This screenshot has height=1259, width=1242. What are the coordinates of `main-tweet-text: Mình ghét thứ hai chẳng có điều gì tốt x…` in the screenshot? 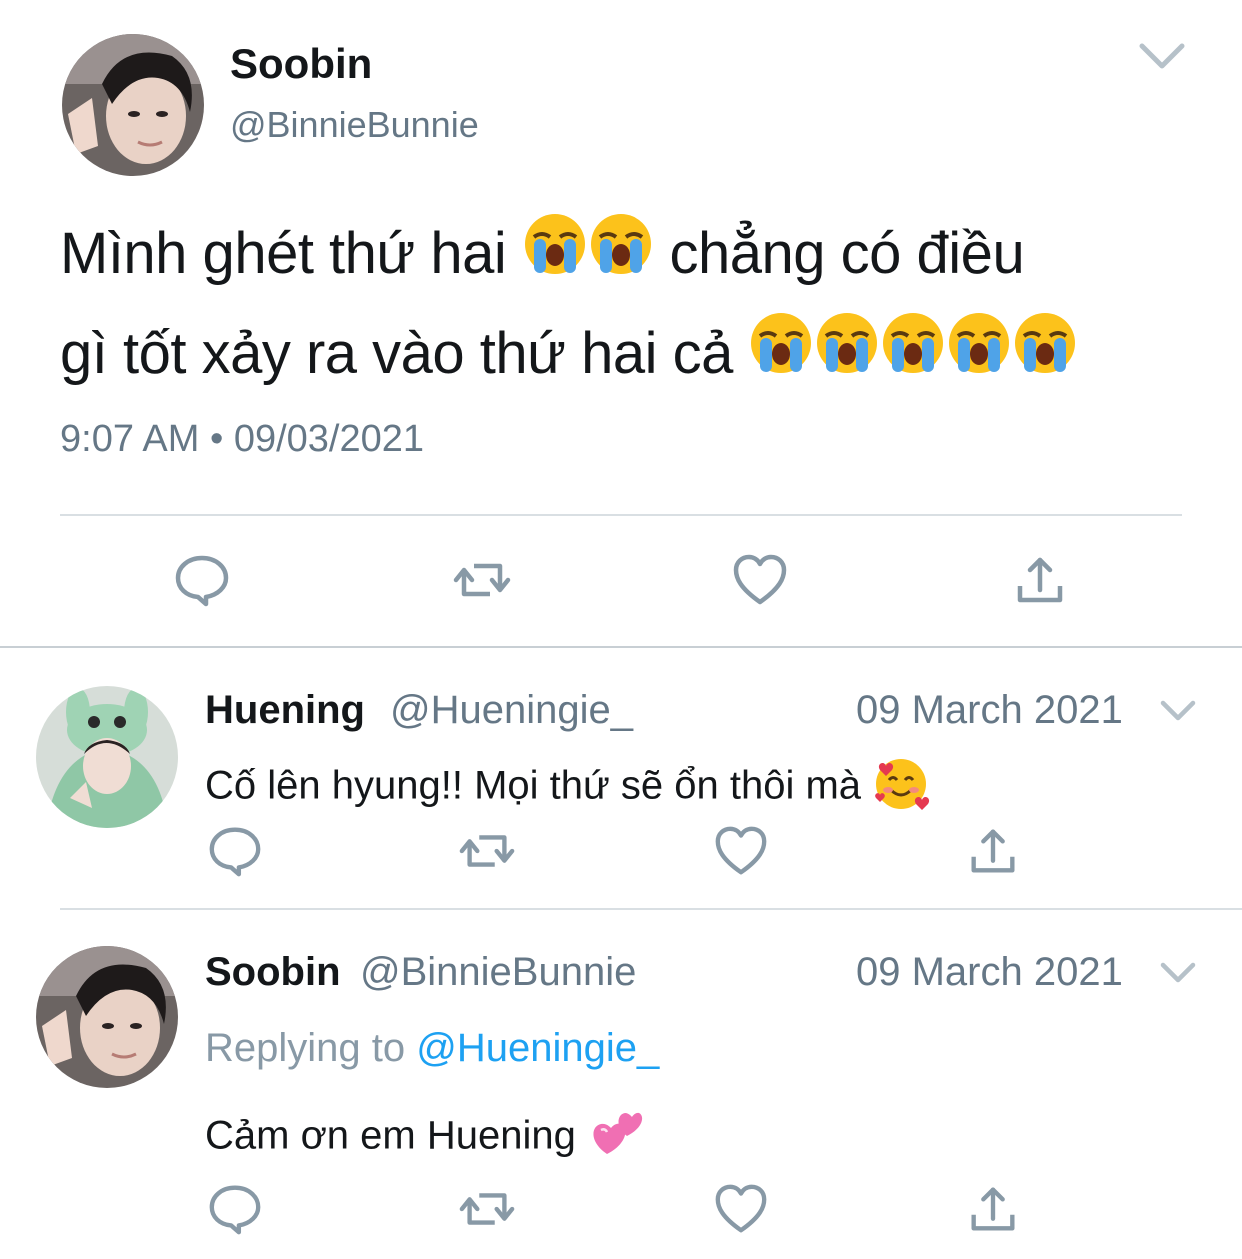 It's located at (620, 305).